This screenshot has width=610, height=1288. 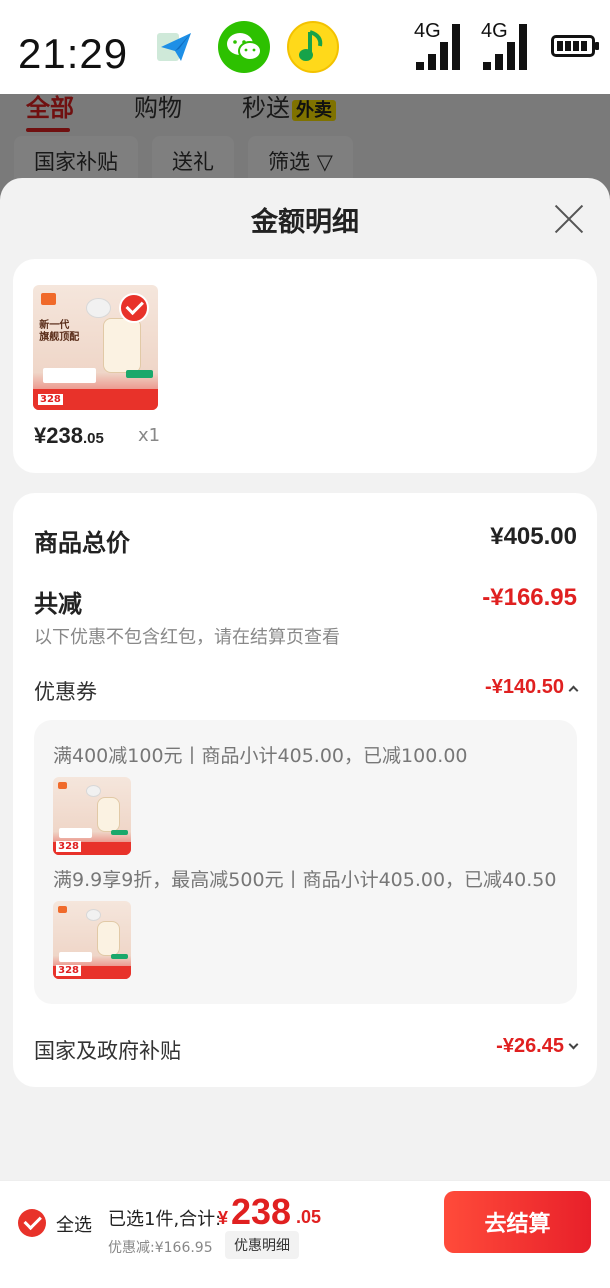 What do you see at coordinates (309, 1217) in the screenshot?
I see `total-cents: .05` at bounding box center [309, 1217].